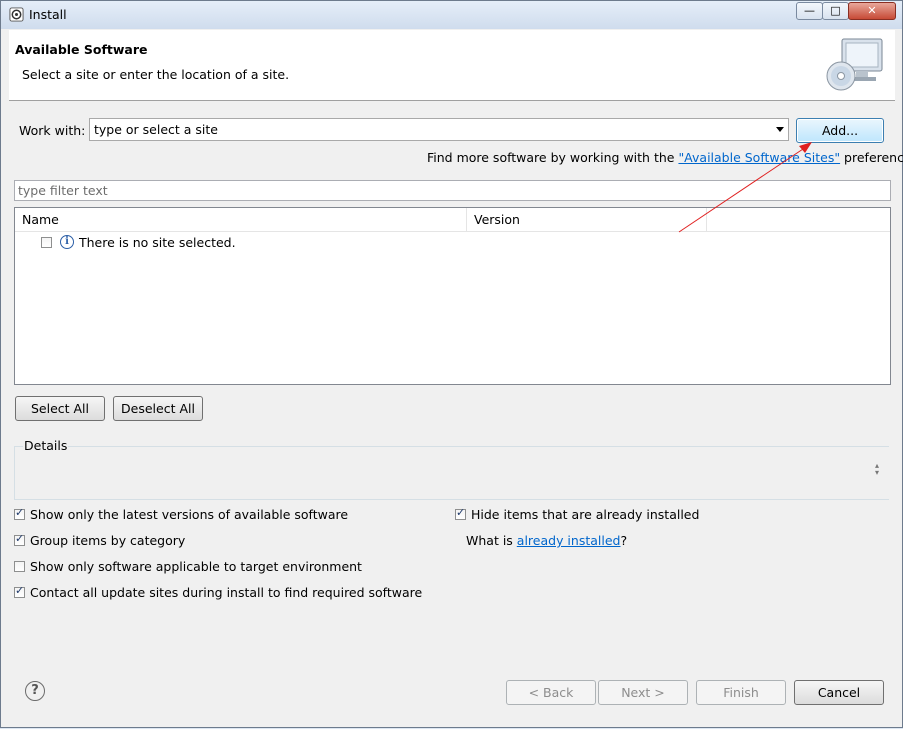 This screenshot has width=903, height=729. I want to click on finish-button: Finish, so click(741, 692).